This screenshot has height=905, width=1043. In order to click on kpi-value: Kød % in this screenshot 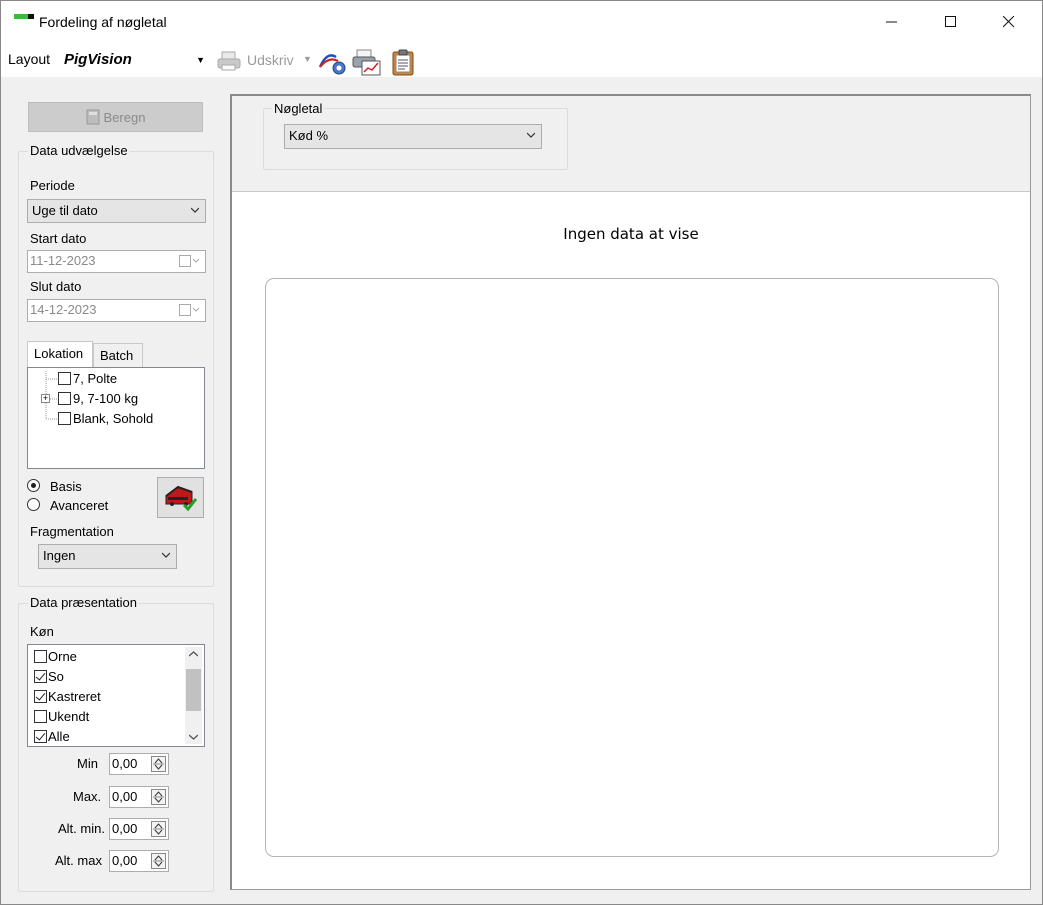, I will do `click(309, 135)`.